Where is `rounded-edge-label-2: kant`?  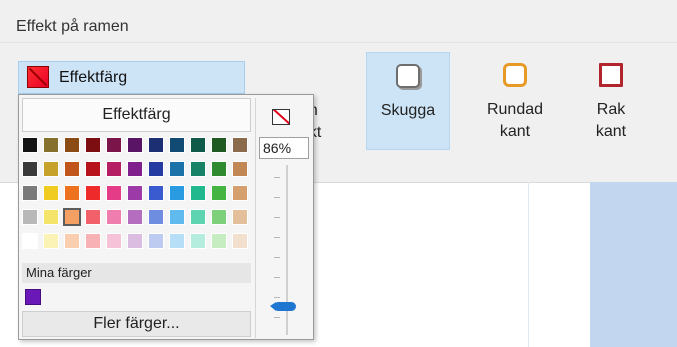 rounded-edge-label-2: kant is located at coordinates (515, 131).